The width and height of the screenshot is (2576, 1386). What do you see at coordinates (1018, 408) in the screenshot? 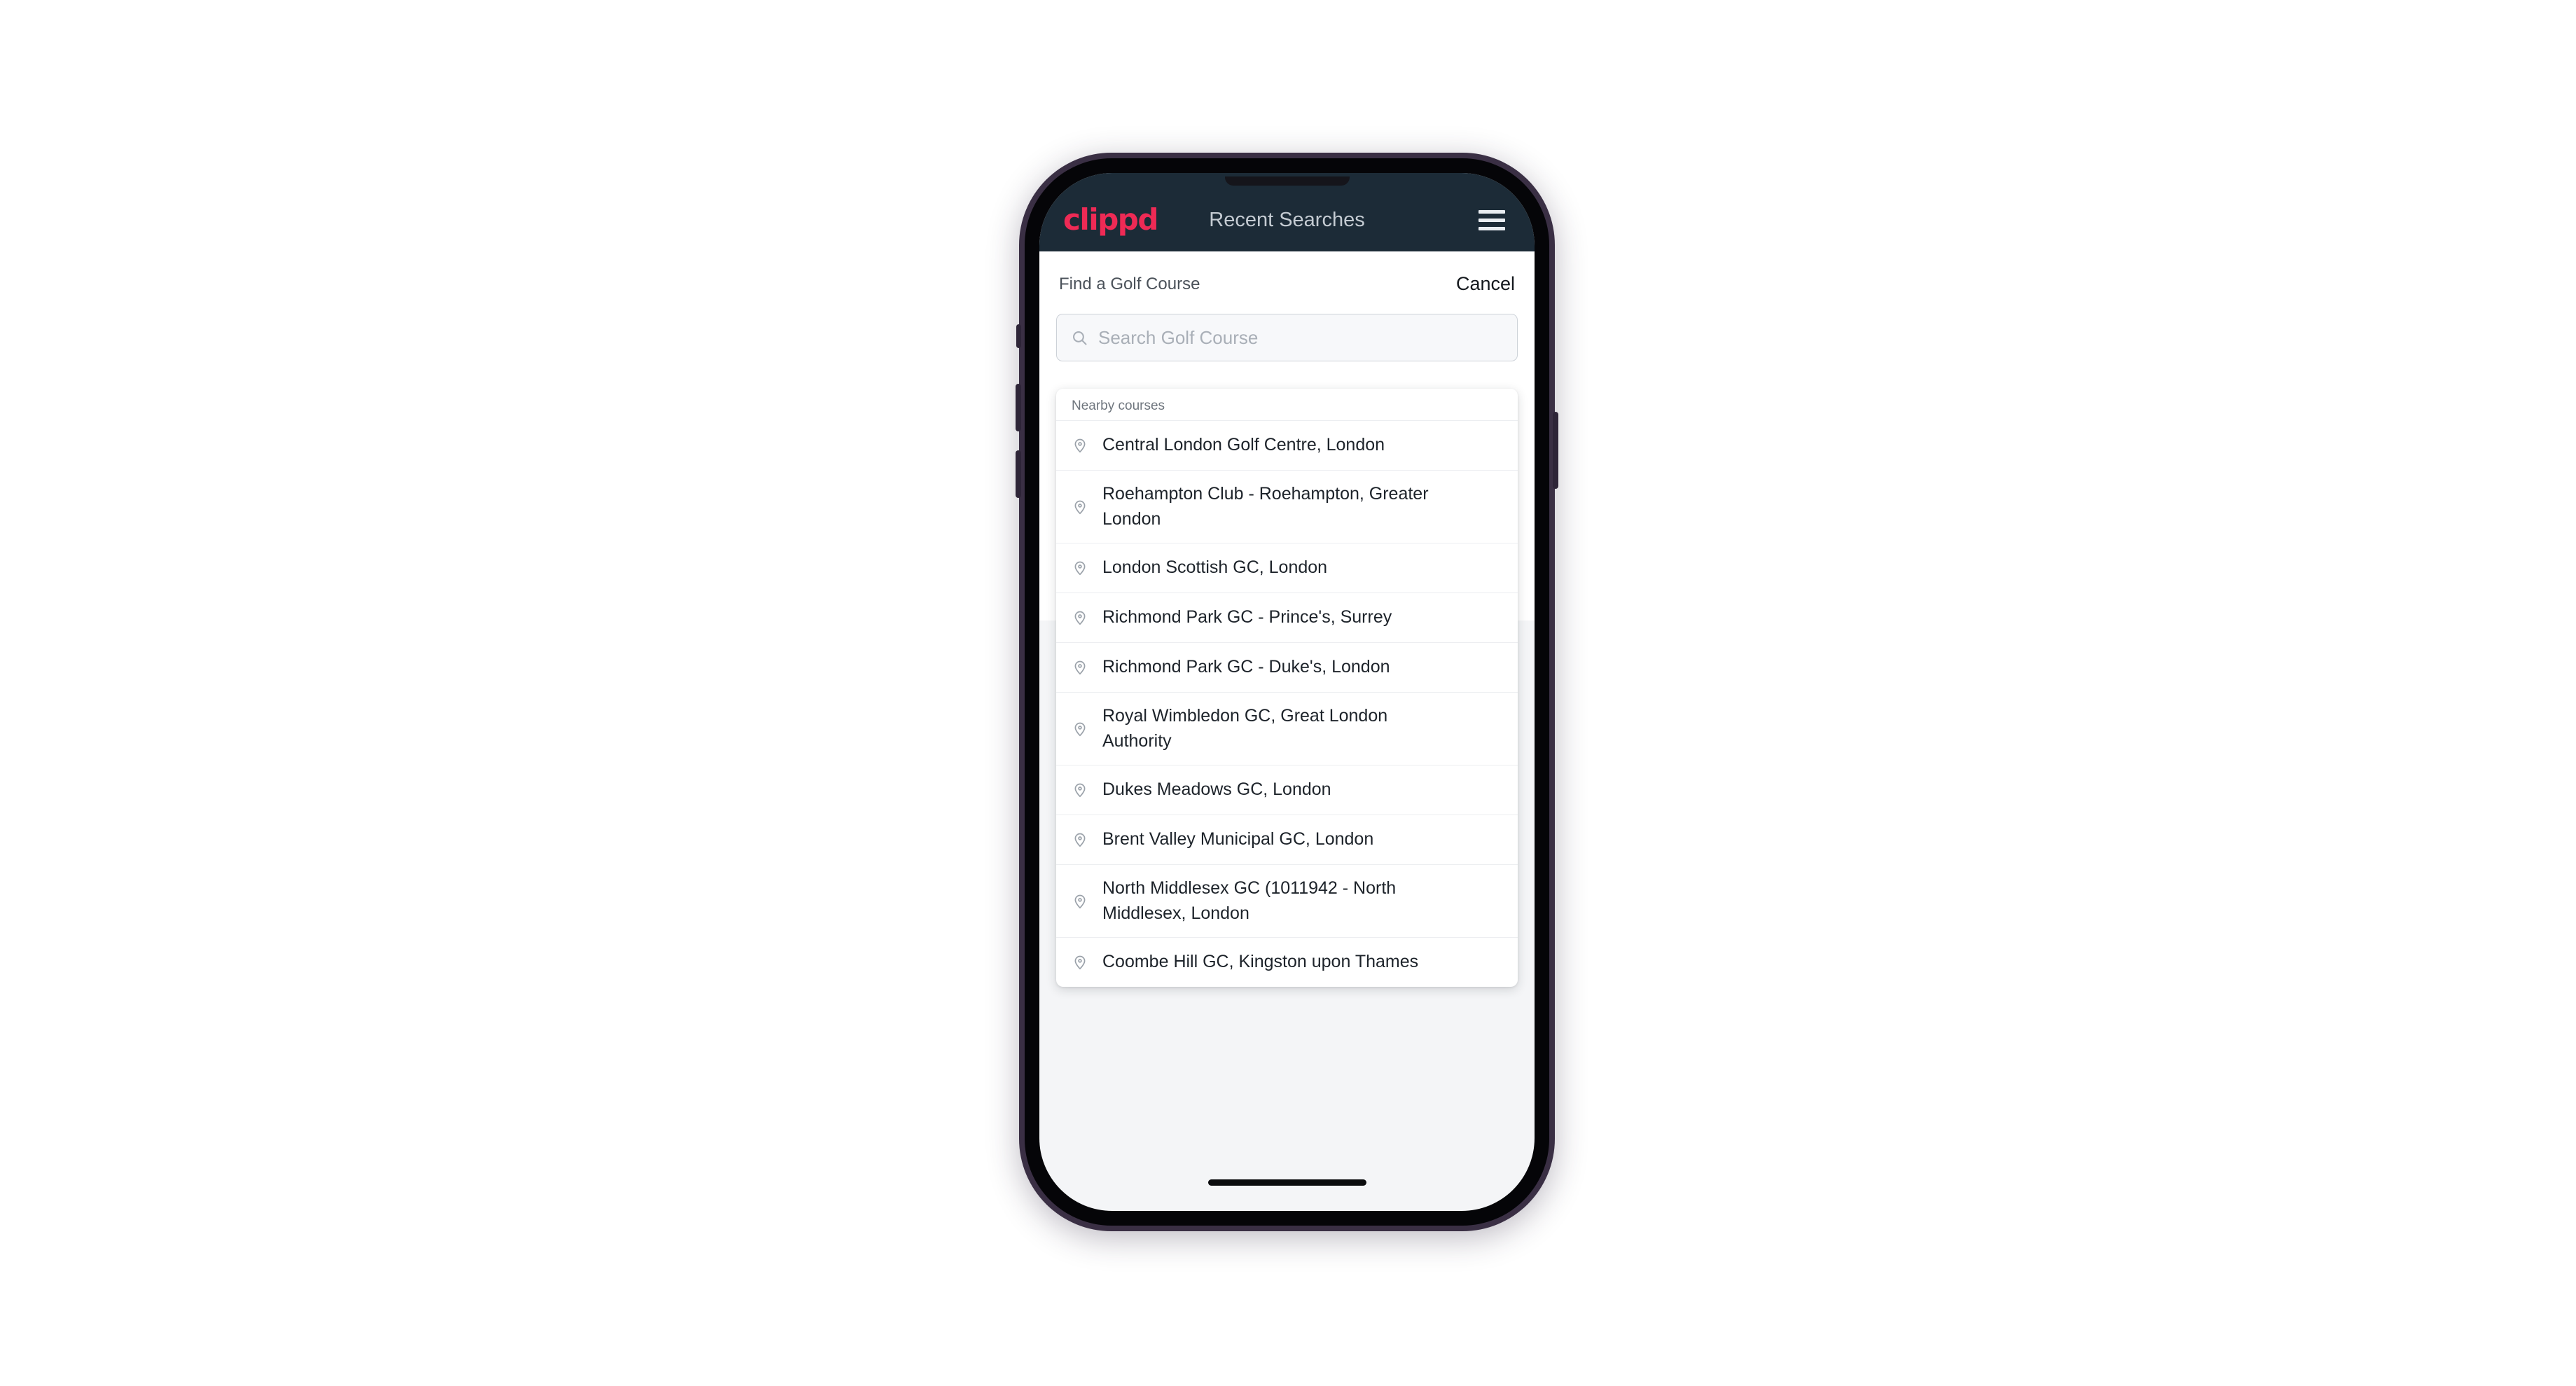
I see `volume-up-button` at bounding box center [1018, 408].